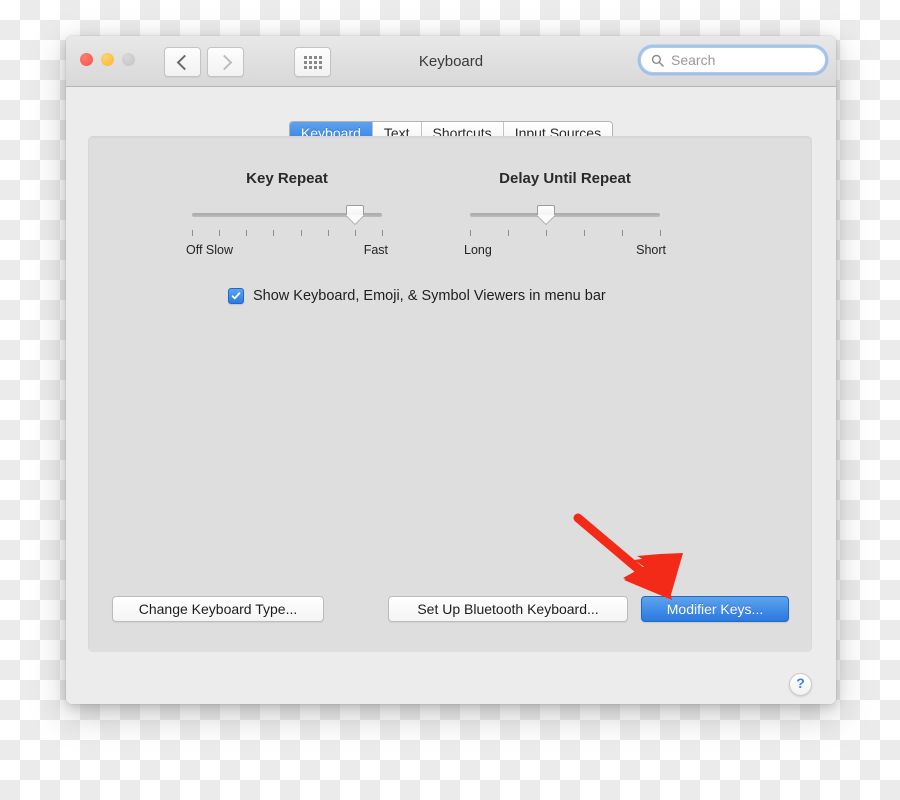 This screenshot has width=900, height=800. I want to click on delay-until-repeat-track, so click(565, 215).